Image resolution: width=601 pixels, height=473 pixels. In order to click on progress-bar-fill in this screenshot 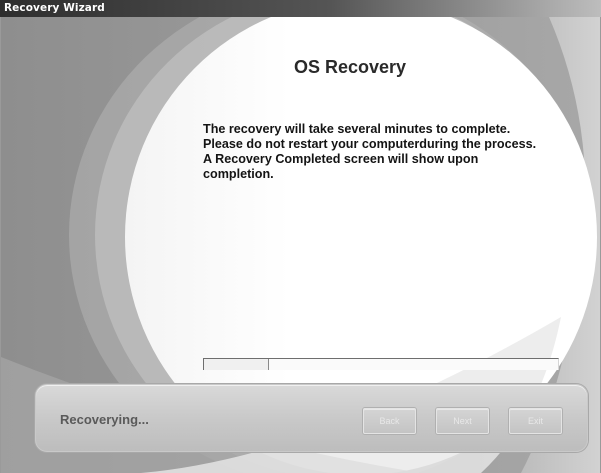, I will do `click(236, 364)`.